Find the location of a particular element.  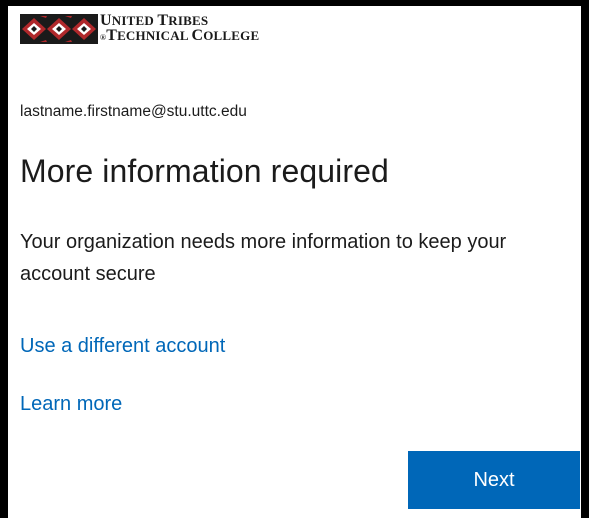

window-frame-left is located at coordinates (4, 259).